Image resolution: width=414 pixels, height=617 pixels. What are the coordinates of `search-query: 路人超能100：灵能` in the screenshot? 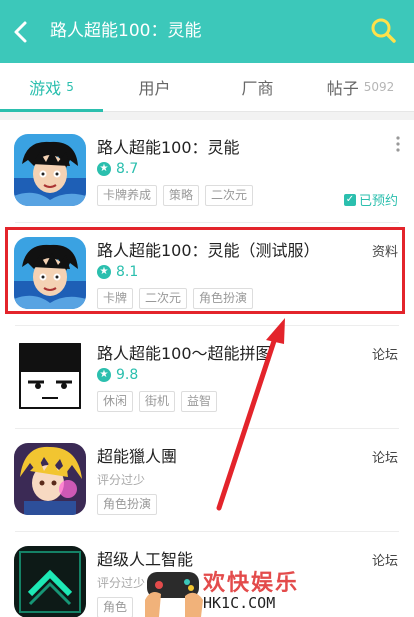 It's located at (125, 31).